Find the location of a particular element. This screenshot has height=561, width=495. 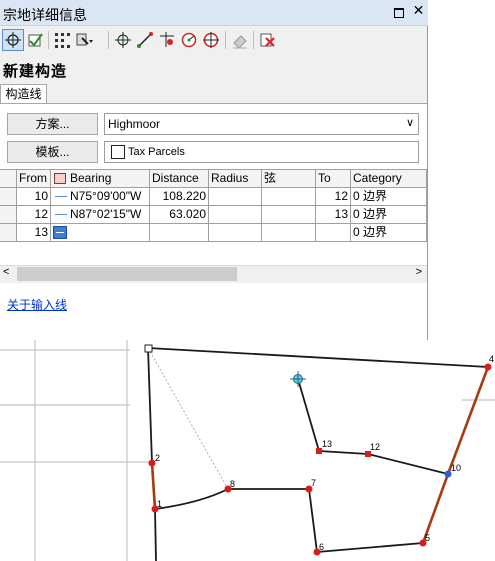

column-header-radius: Radius is located at coordinates (235, 179).